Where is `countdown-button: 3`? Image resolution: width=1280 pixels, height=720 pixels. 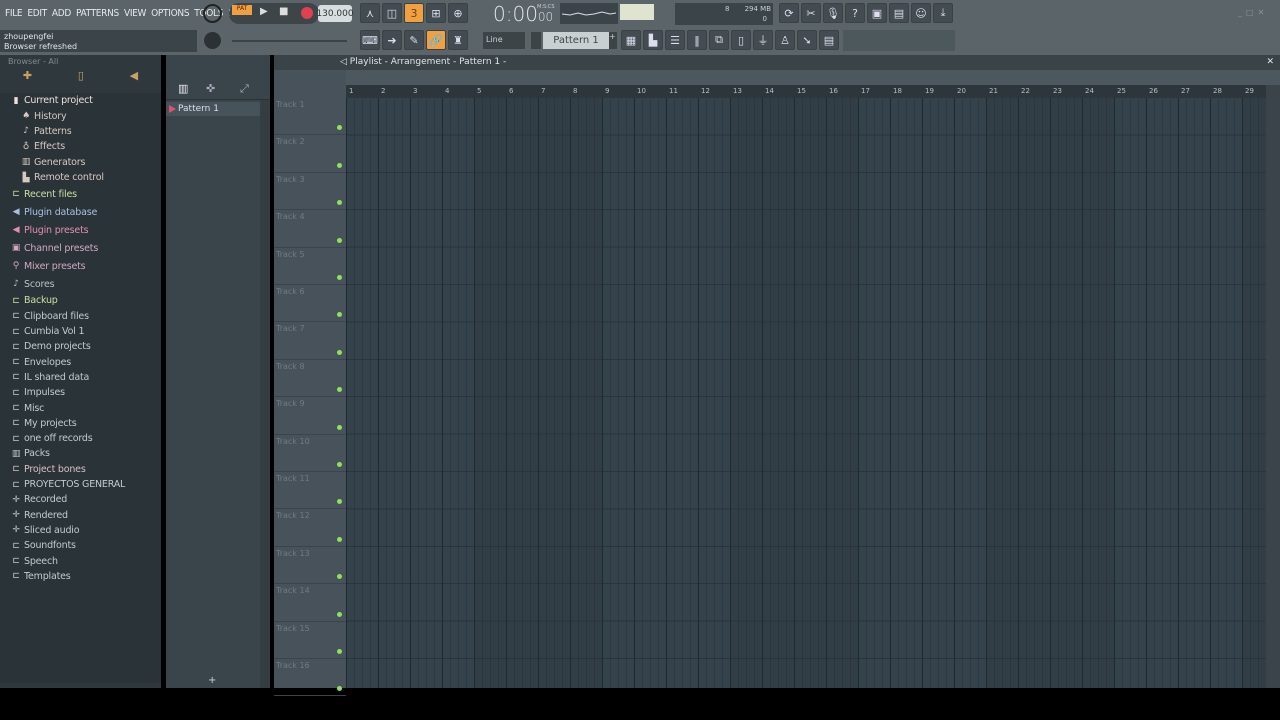
countdown-button: 3 is located at coordinates (414, 13).